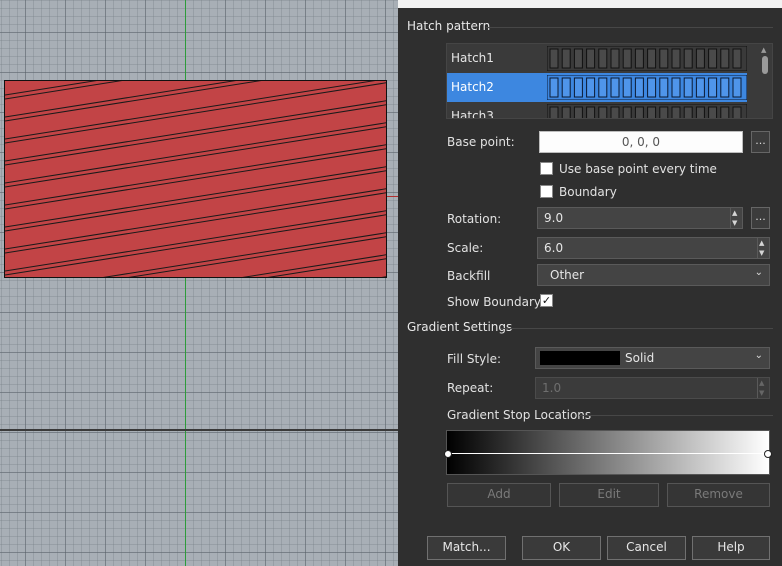  I want to click on fill-style-label: Fill Style:, so click(474, 359).